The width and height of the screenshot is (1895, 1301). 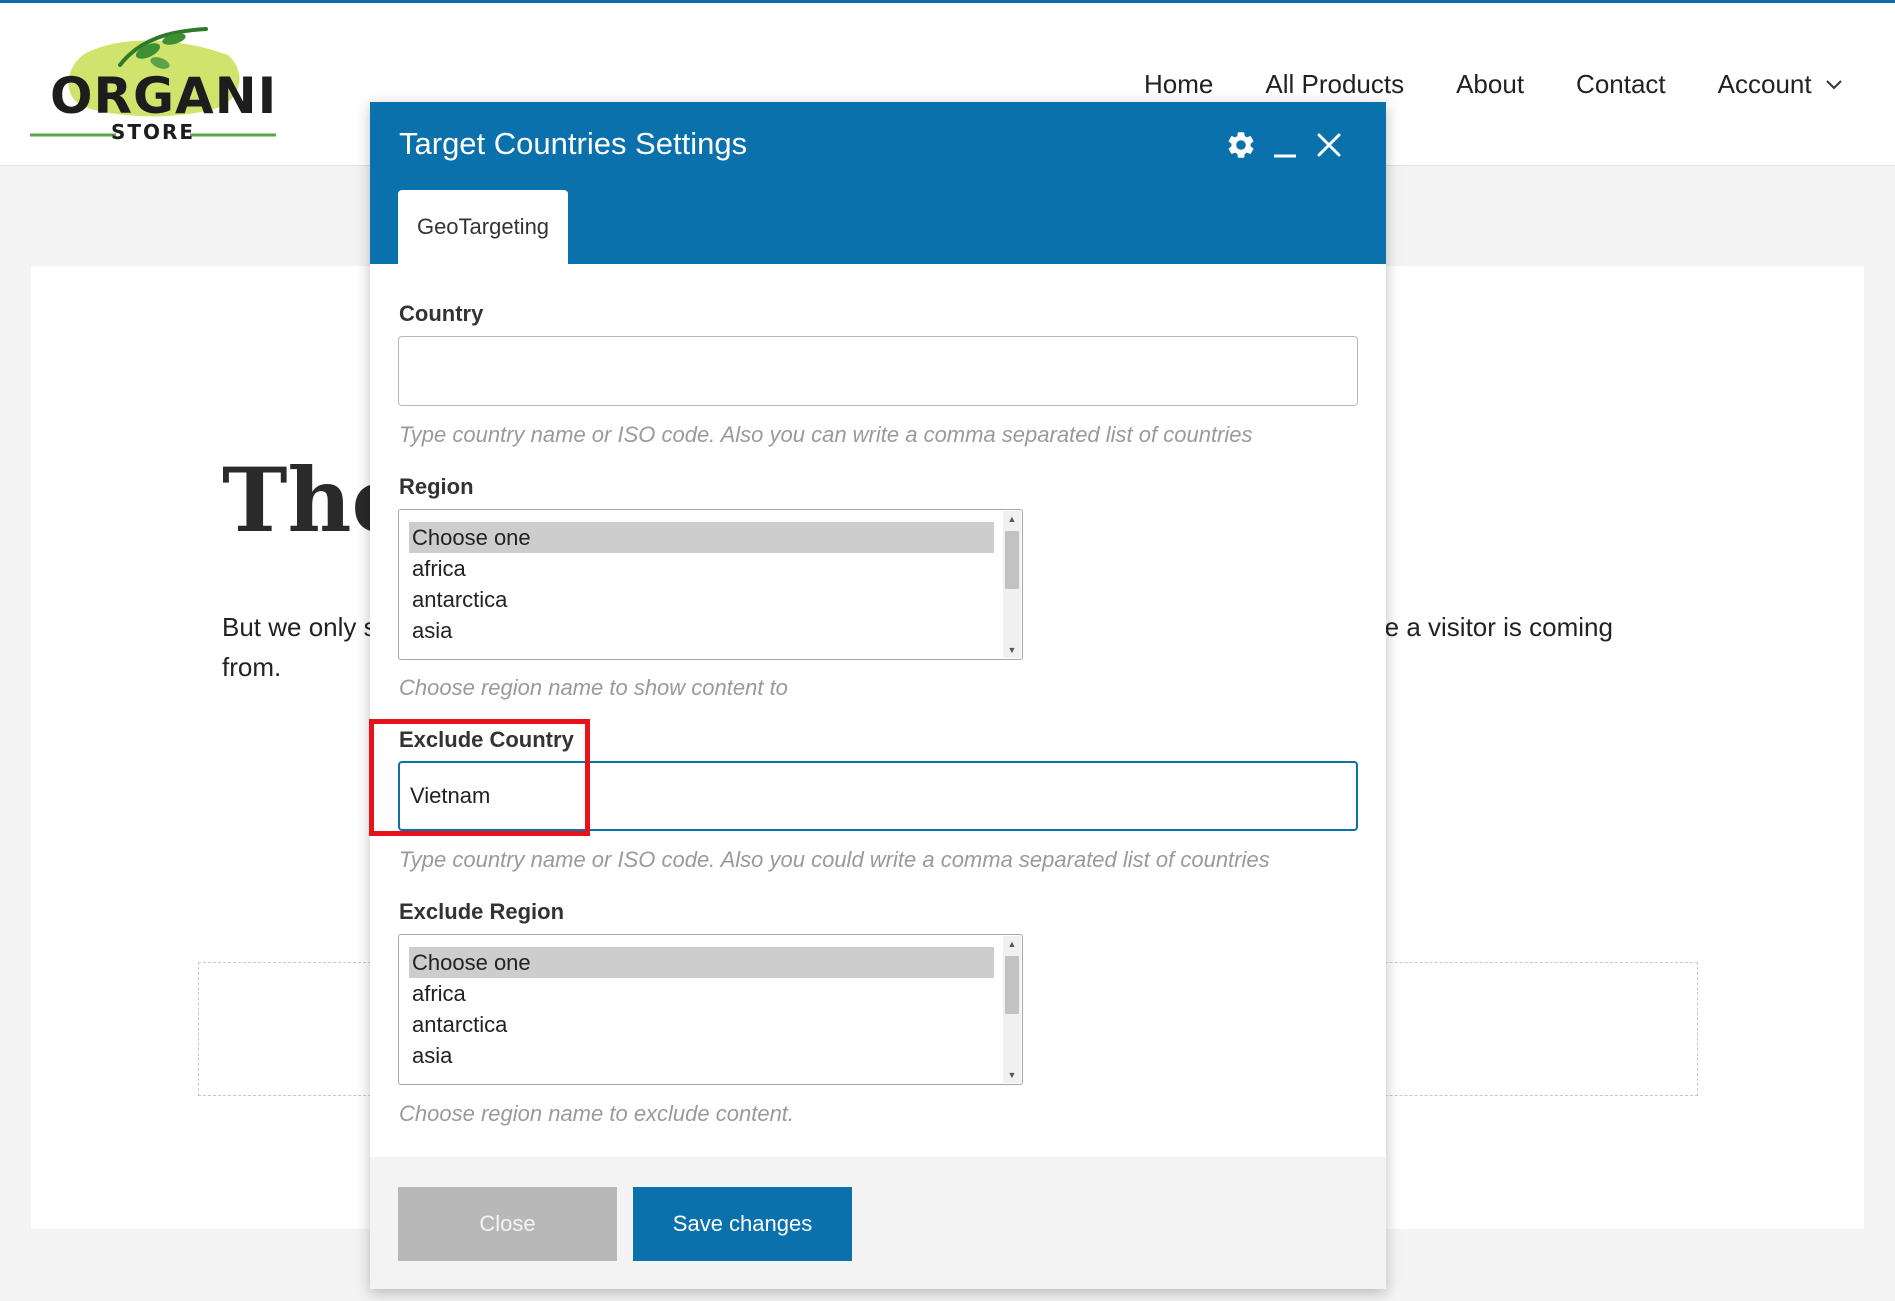 I want to click on store-logo: ORGANIC STORE, so click(x=171, y=85).